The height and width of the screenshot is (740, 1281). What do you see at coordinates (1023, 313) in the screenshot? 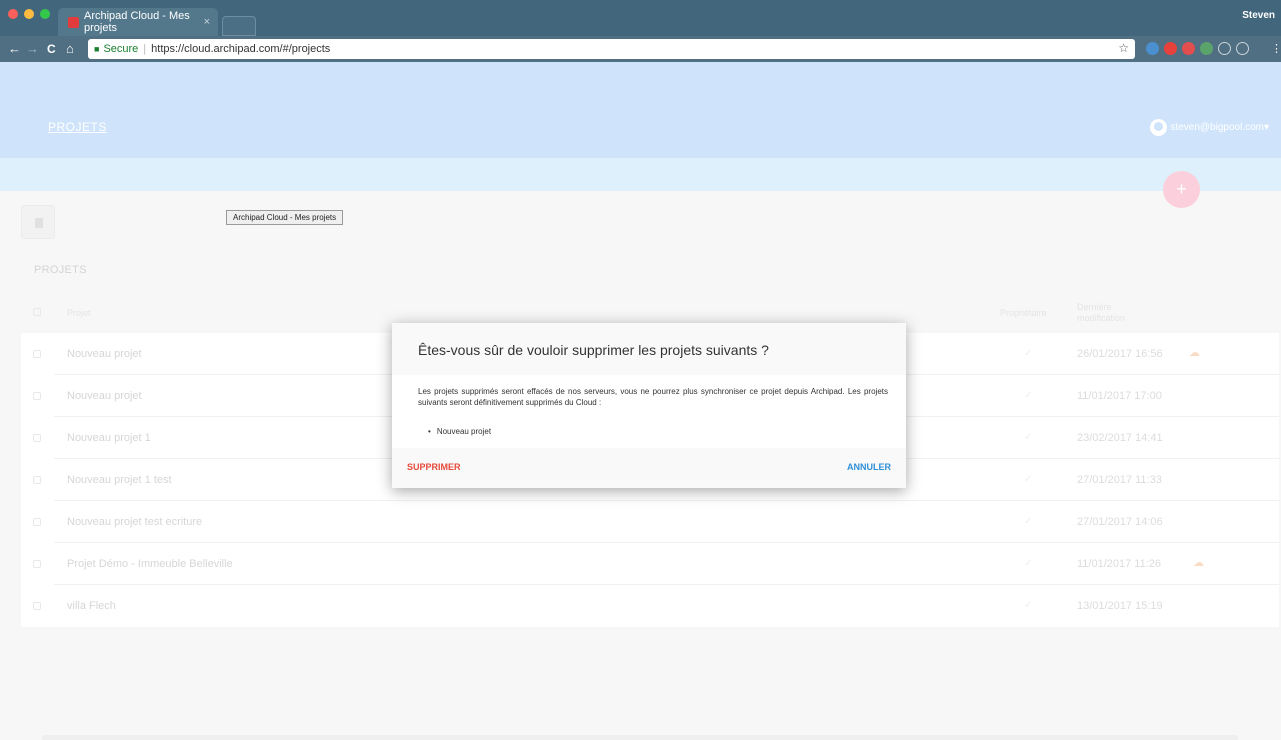
I see `column-header-owner: Propriétaire` at bounding box center [1023, 313].